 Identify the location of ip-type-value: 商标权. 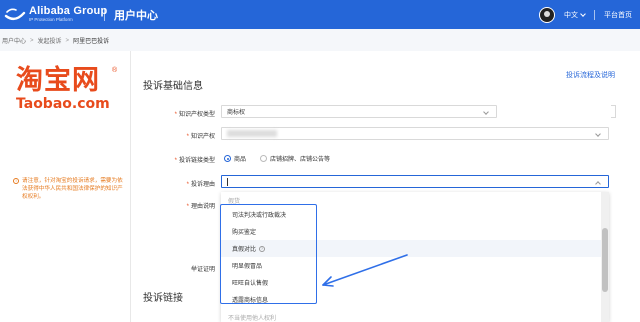
(236, 113).